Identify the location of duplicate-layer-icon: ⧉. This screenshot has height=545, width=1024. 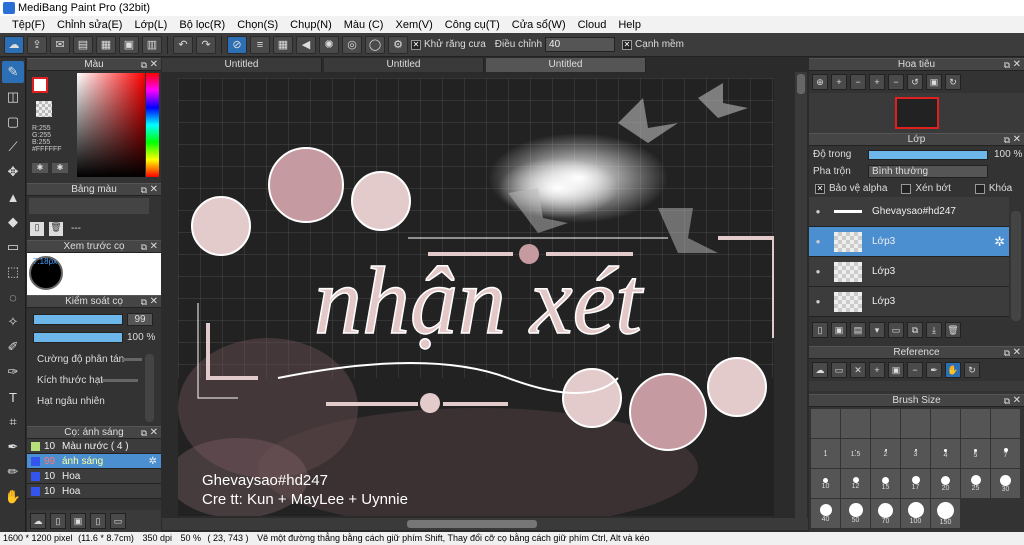
(915, 330).